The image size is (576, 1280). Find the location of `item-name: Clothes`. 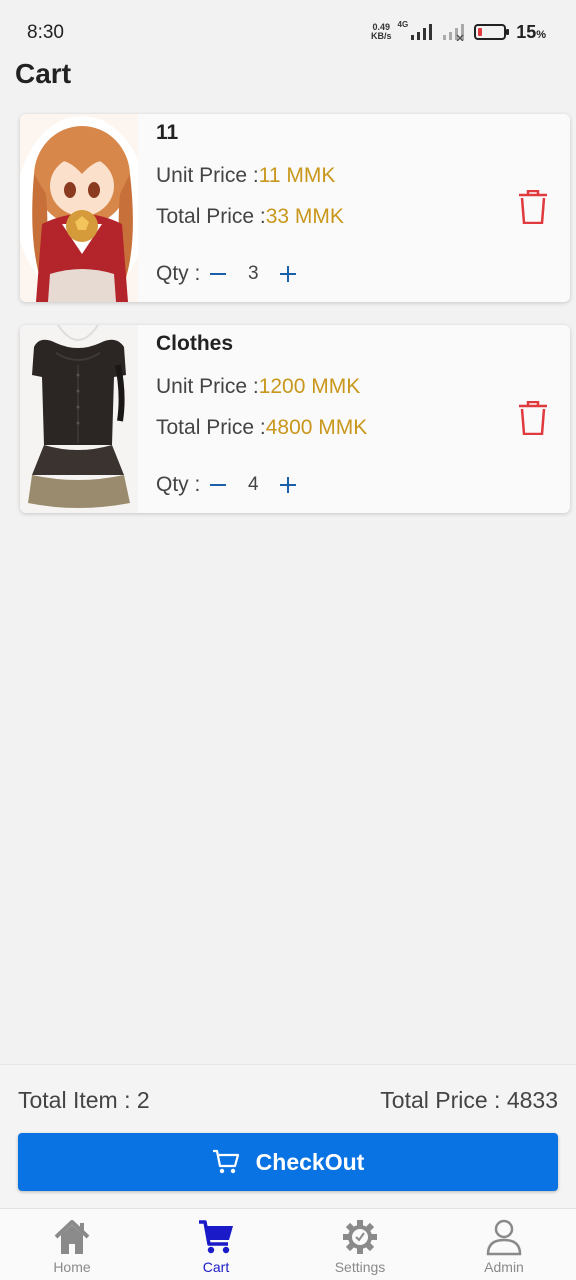

item-name: Clothes is located at coordinates (195, 343).